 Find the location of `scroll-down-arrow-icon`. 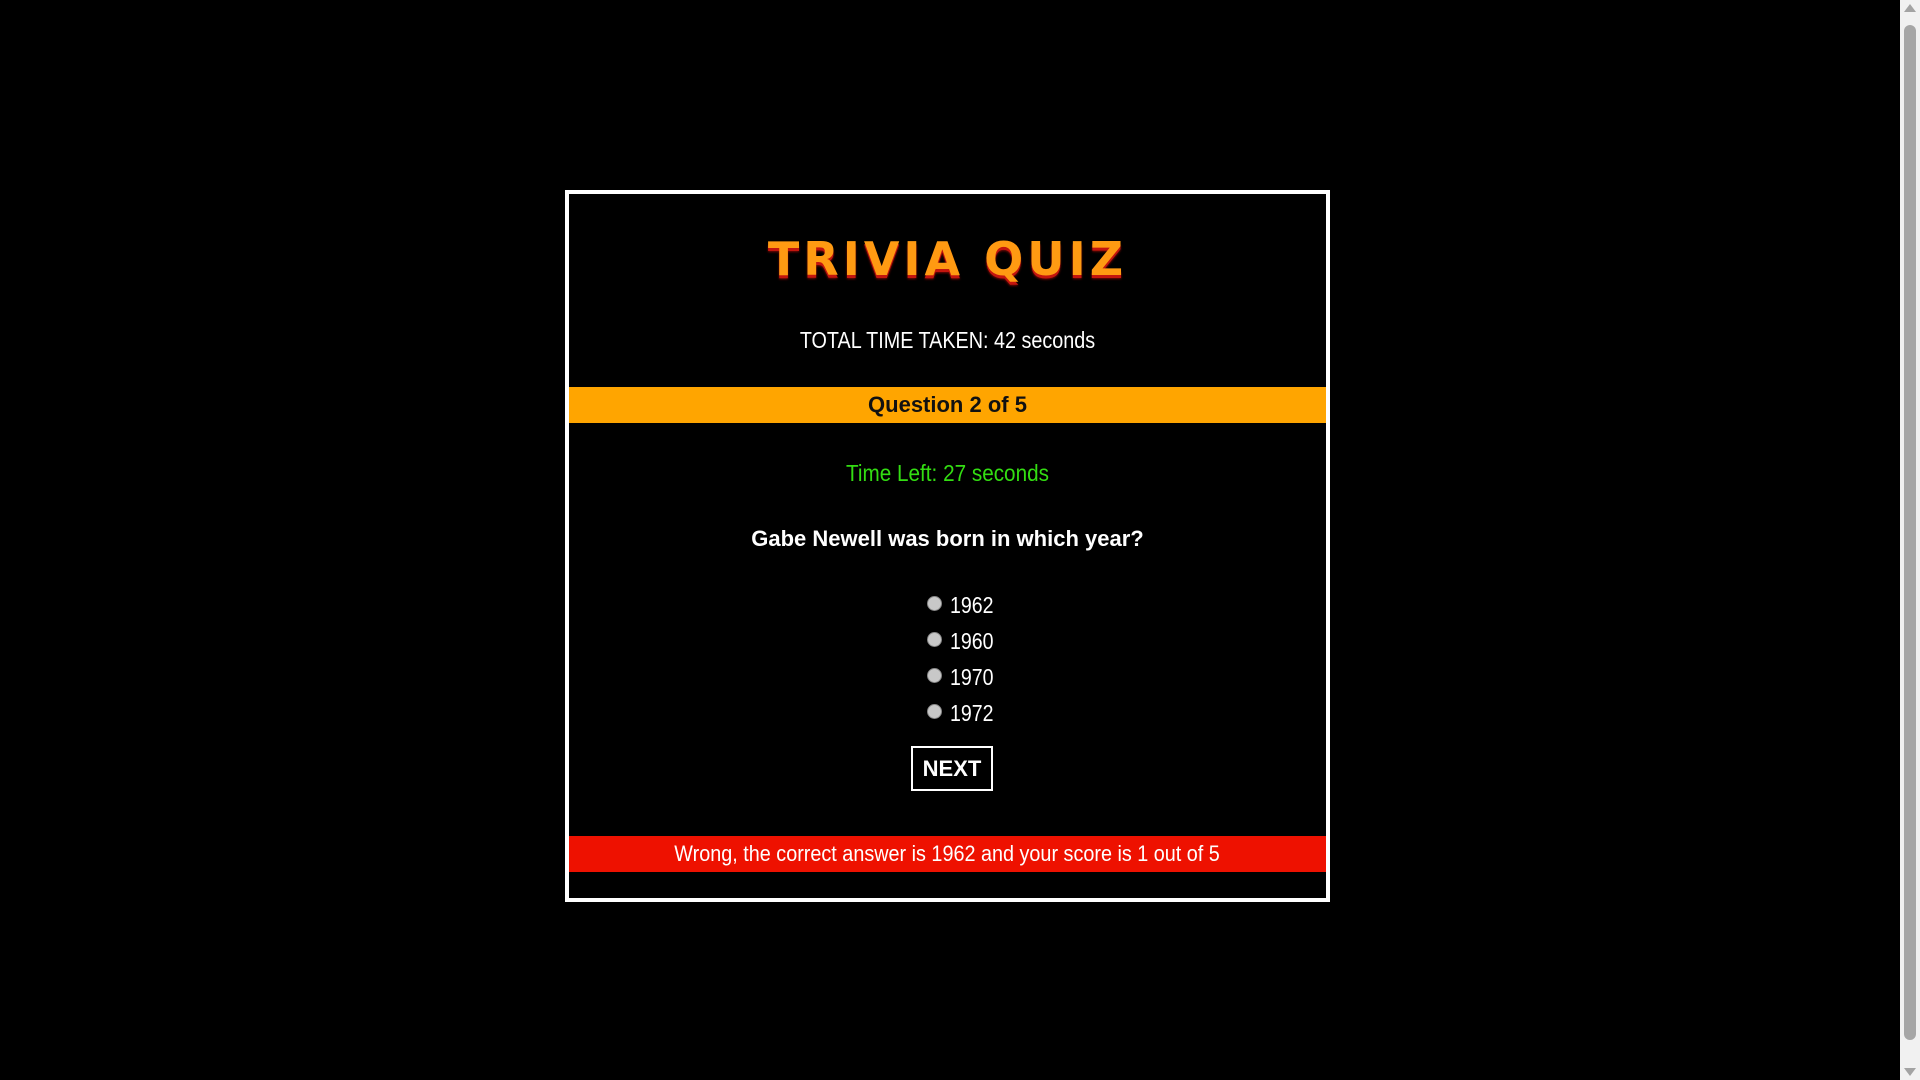

scroll-down-arrow-icon is located at coordinates (1910, 1072).